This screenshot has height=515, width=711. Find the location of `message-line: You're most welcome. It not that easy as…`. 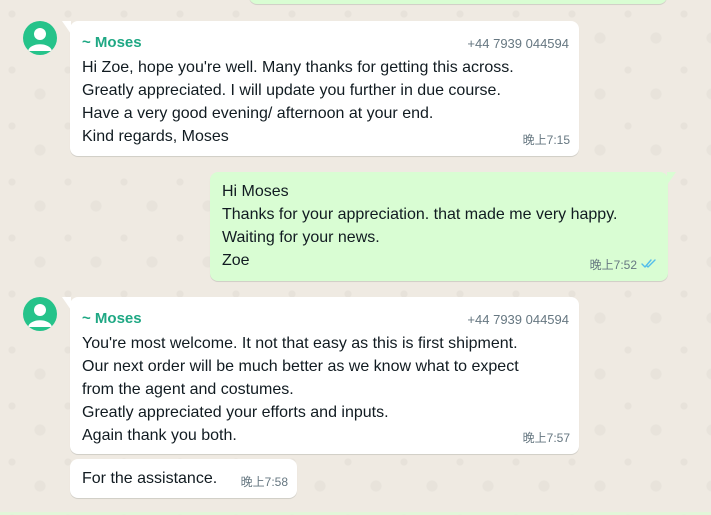

message-line: You're most welcome. It not that easy as… is located at coordinates (300, 343).